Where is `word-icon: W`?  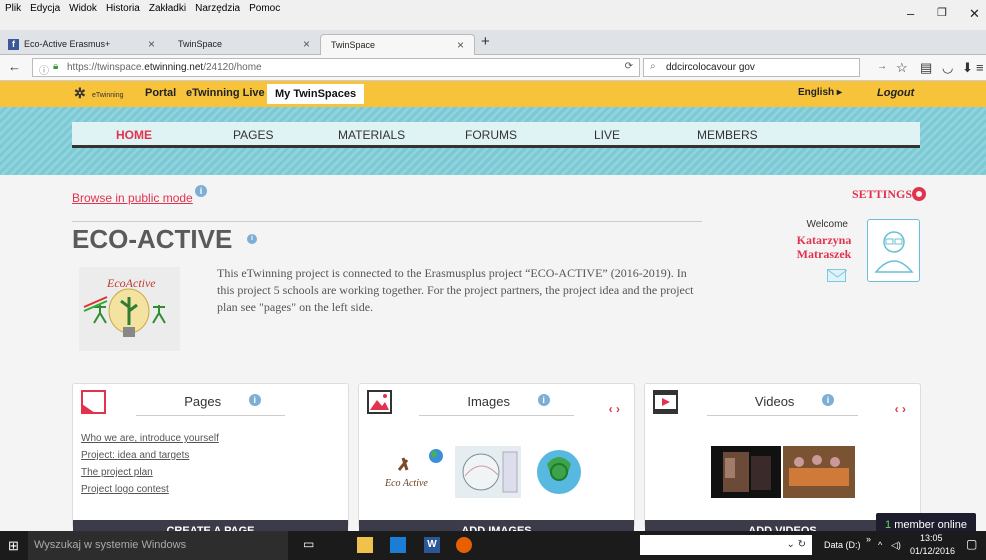 word-icon: W is located at coordinates (432, 545).